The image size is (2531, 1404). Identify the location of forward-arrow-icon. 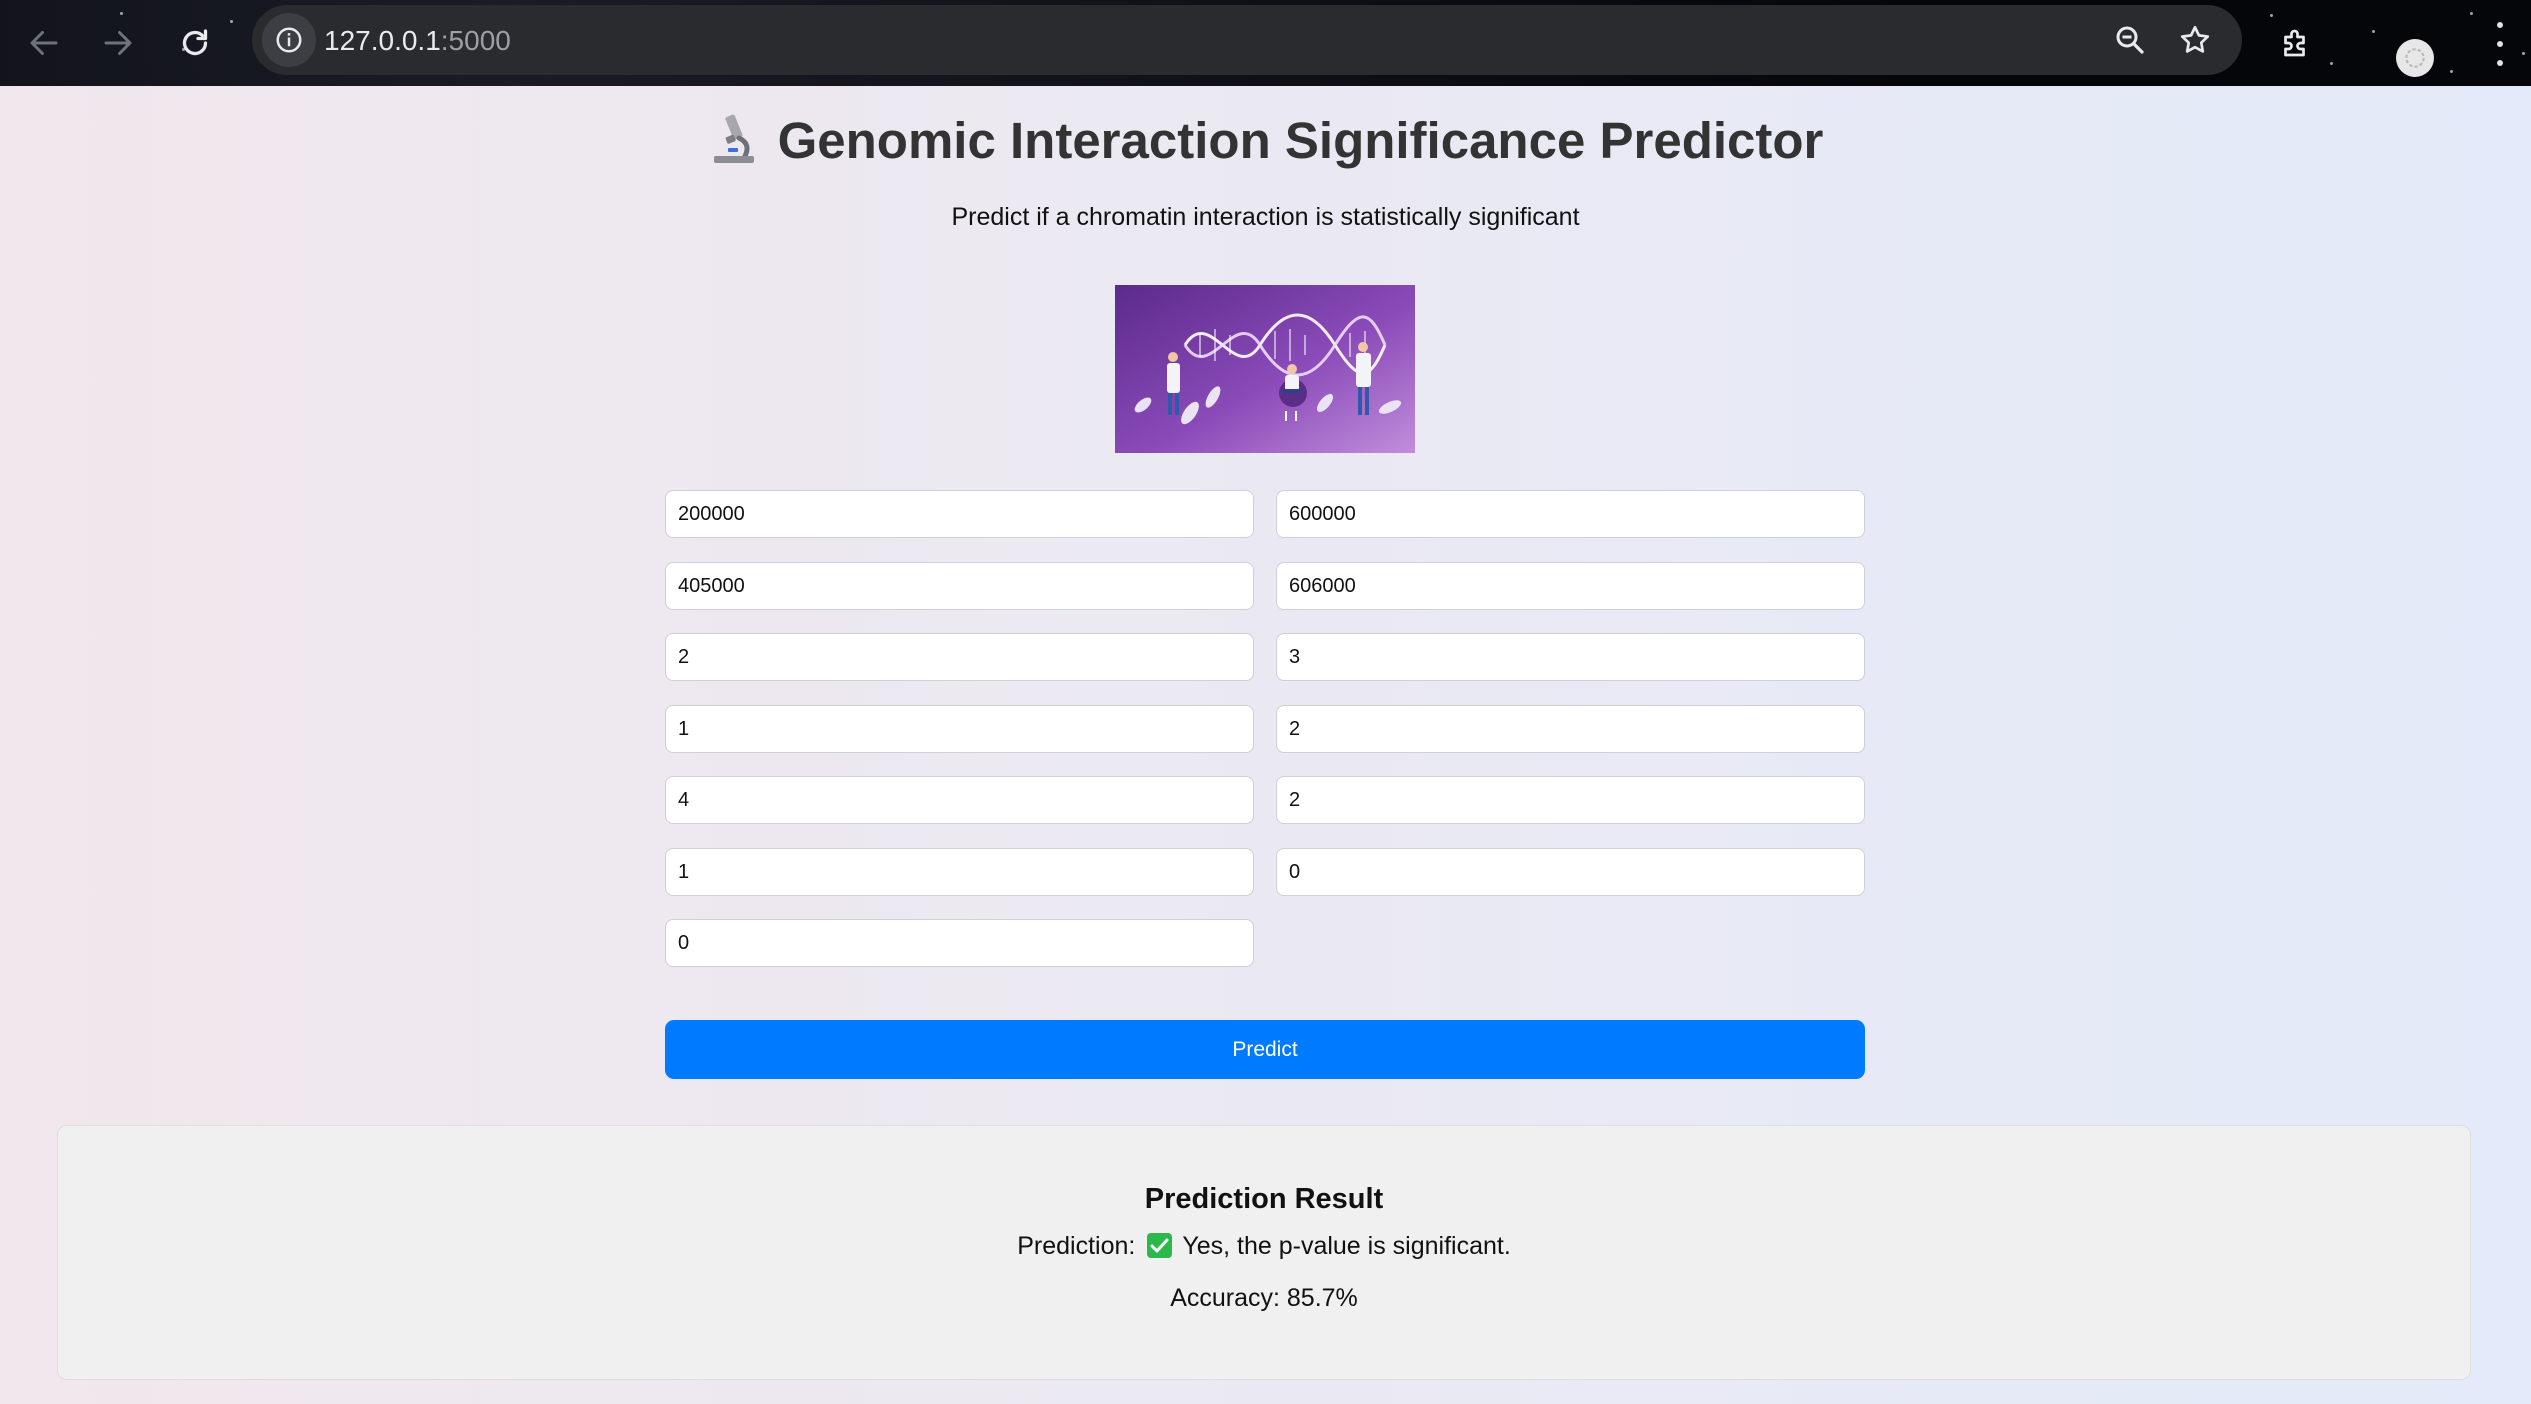
(118, 43).